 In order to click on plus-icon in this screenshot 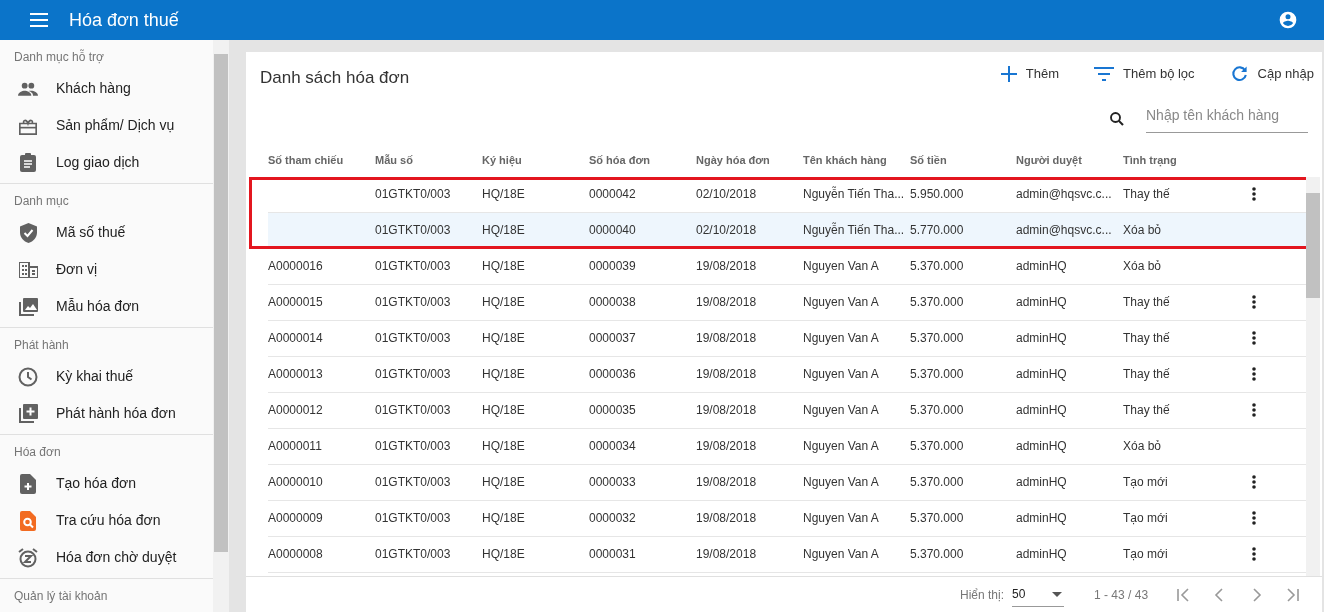, I will do `click(1008, 73)`.